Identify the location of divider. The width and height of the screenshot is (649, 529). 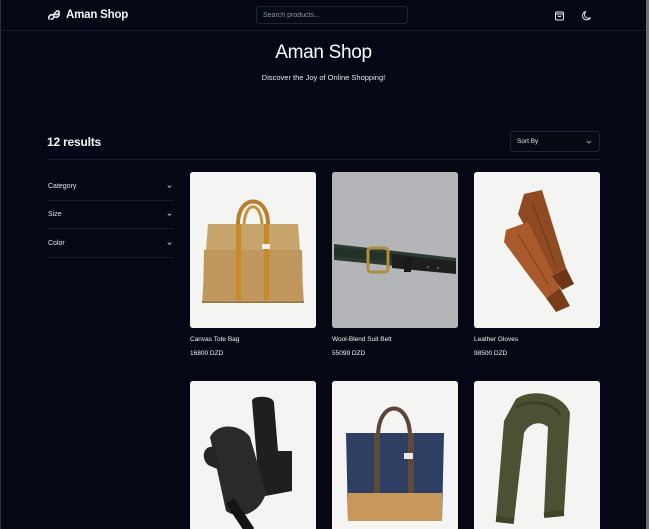
(323, 159).